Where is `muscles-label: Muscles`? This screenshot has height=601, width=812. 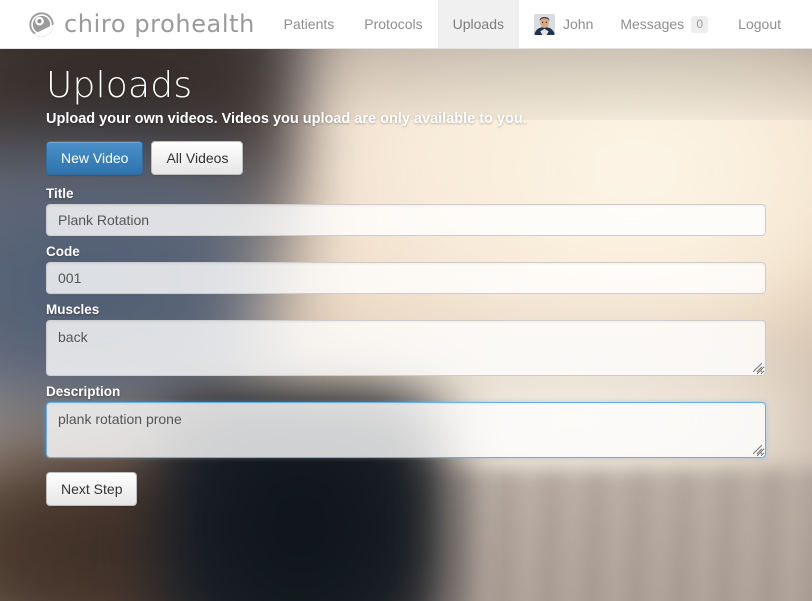 muscles-label: Muscles is located at coordinates (73, 309).